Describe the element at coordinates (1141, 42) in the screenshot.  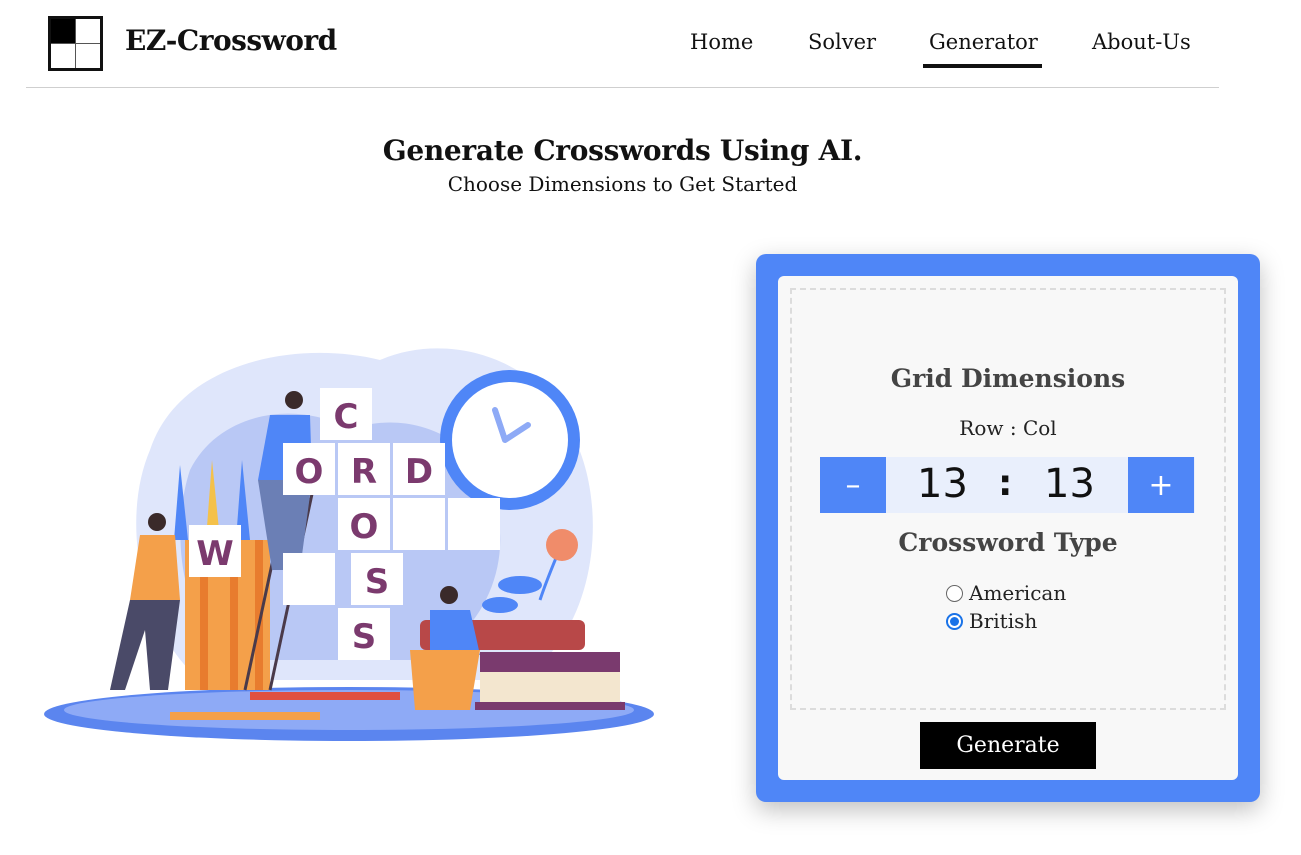
I see `nav-about-us: About-Us` at that location.